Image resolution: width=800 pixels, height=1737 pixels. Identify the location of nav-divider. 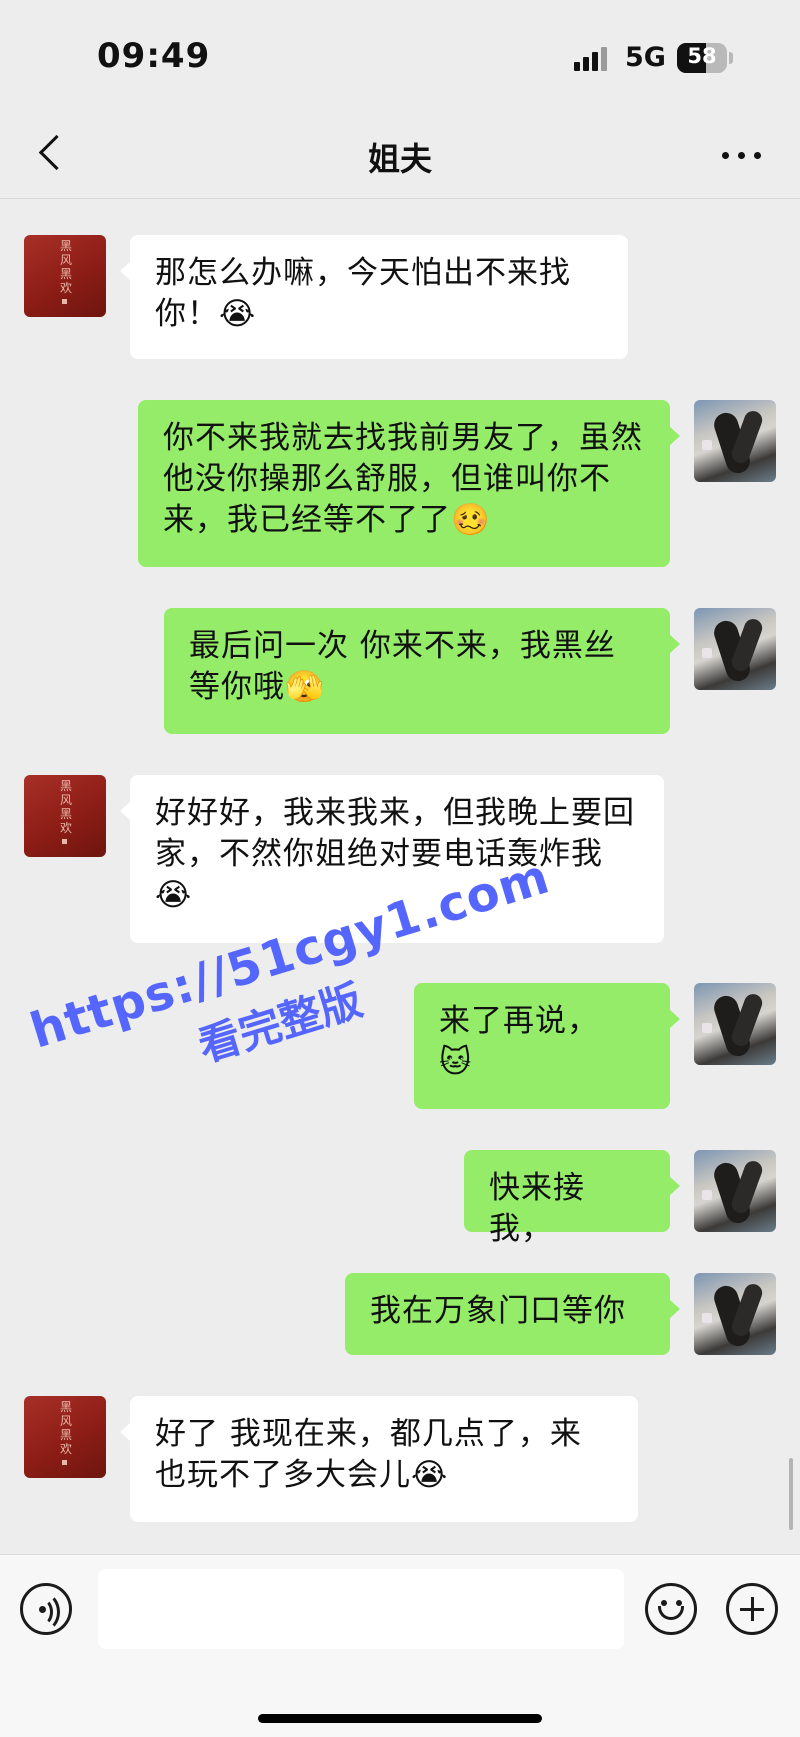
(400, 198).